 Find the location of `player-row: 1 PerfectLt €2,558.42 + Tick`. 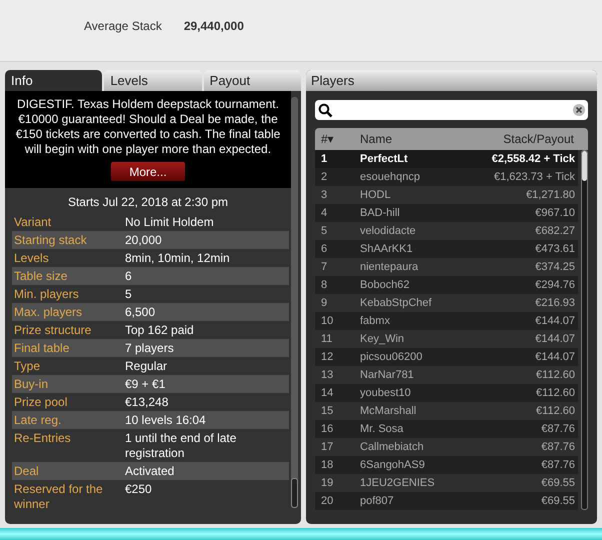

player-row: 1 PerfectLt €2,558.42 + Tick is located at coordinates (446, 159).